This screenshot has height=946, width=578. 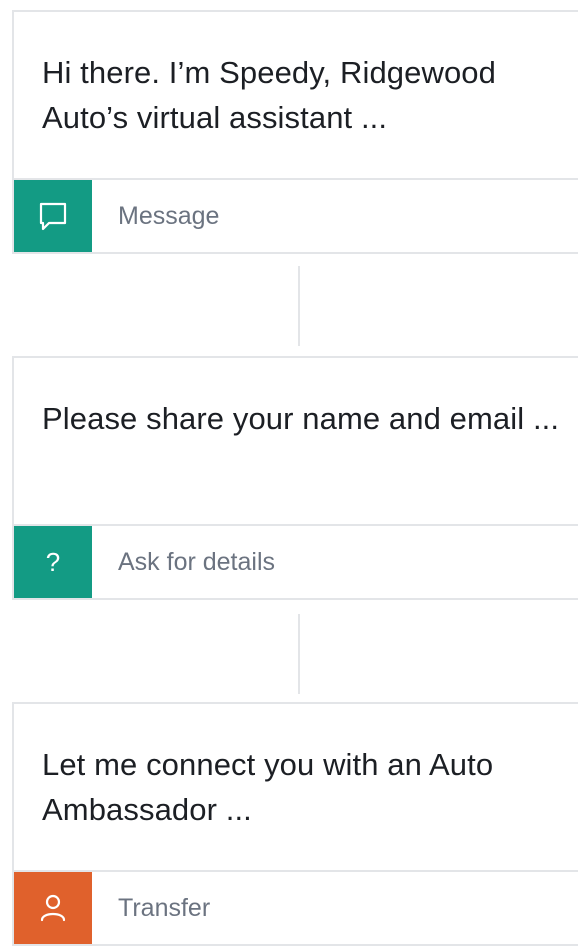 What do you see at coordinates (53, 908) in the screenshot?
I see `person-icon` at bounding box center [53, 908].